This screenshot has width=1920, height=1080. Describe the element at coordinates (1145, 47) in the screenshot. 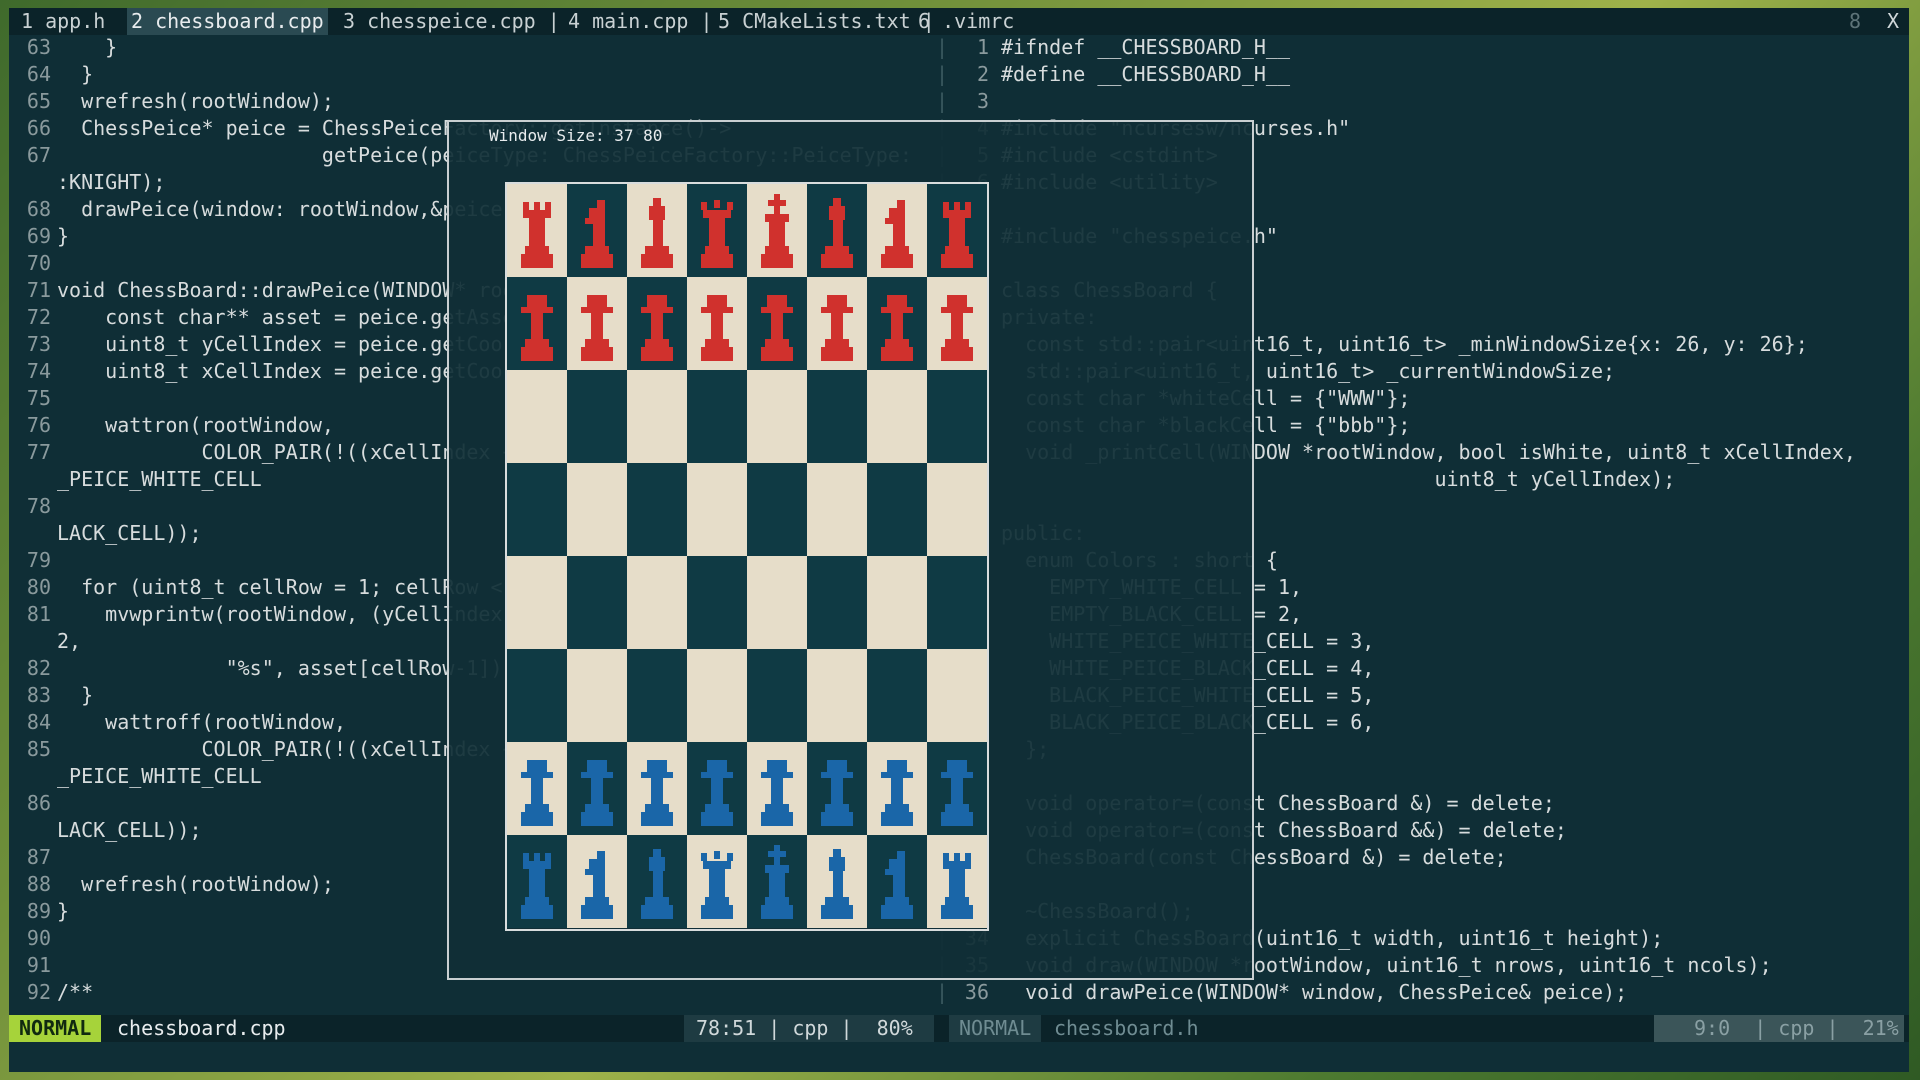

I see `code-line: #ifndef __CHESSBOARD_H__` at that location.